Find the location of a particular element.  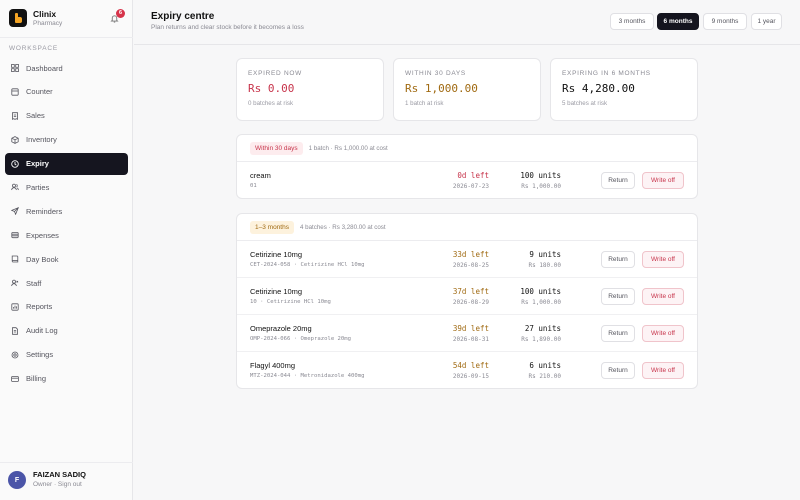

sidebar-item-staff: Staff is located at coordinates (66, 283).